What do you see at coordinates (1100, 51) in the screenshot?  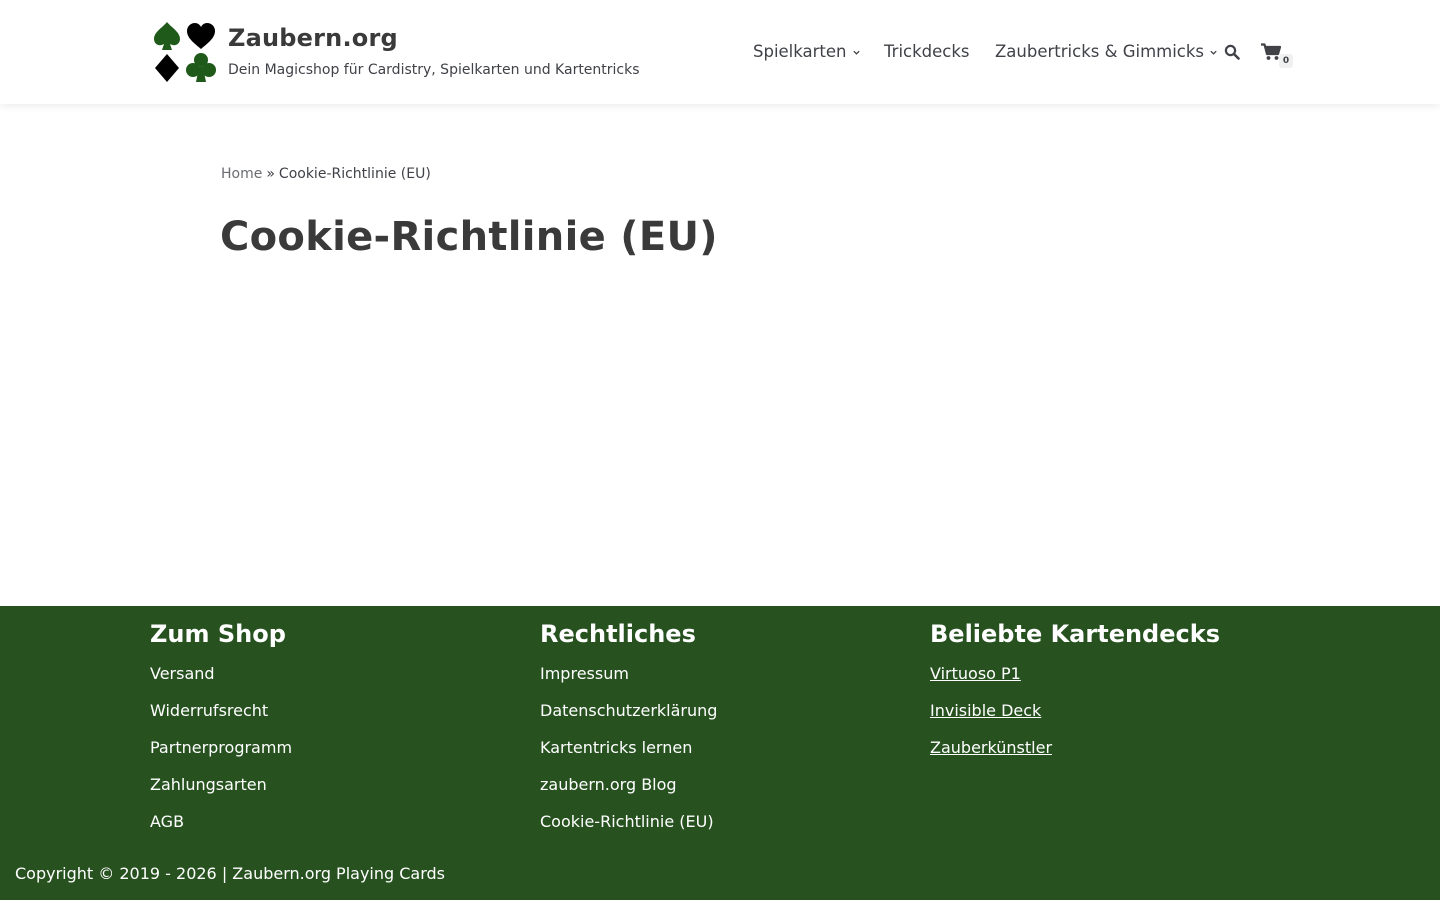 I see `nav-item-label: Zaubertricks & Gimmicks` at bounding box center [1100, 51].